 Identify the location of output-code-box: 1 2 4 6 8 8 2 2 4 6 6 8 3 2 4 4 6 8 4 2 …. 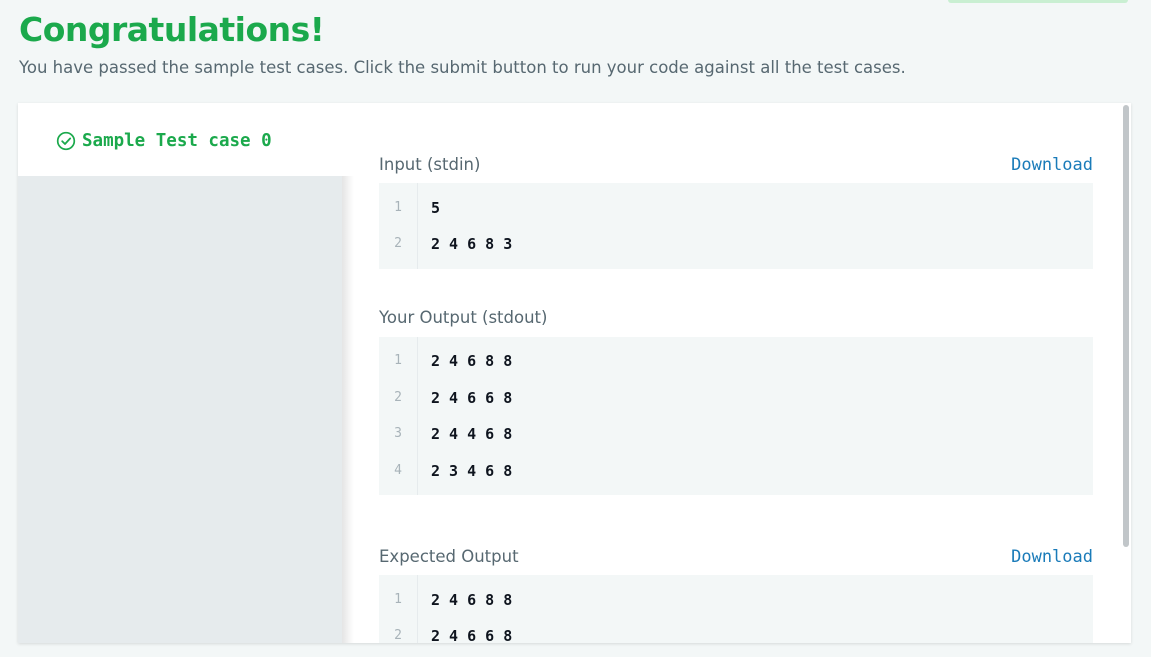
(736, 416).